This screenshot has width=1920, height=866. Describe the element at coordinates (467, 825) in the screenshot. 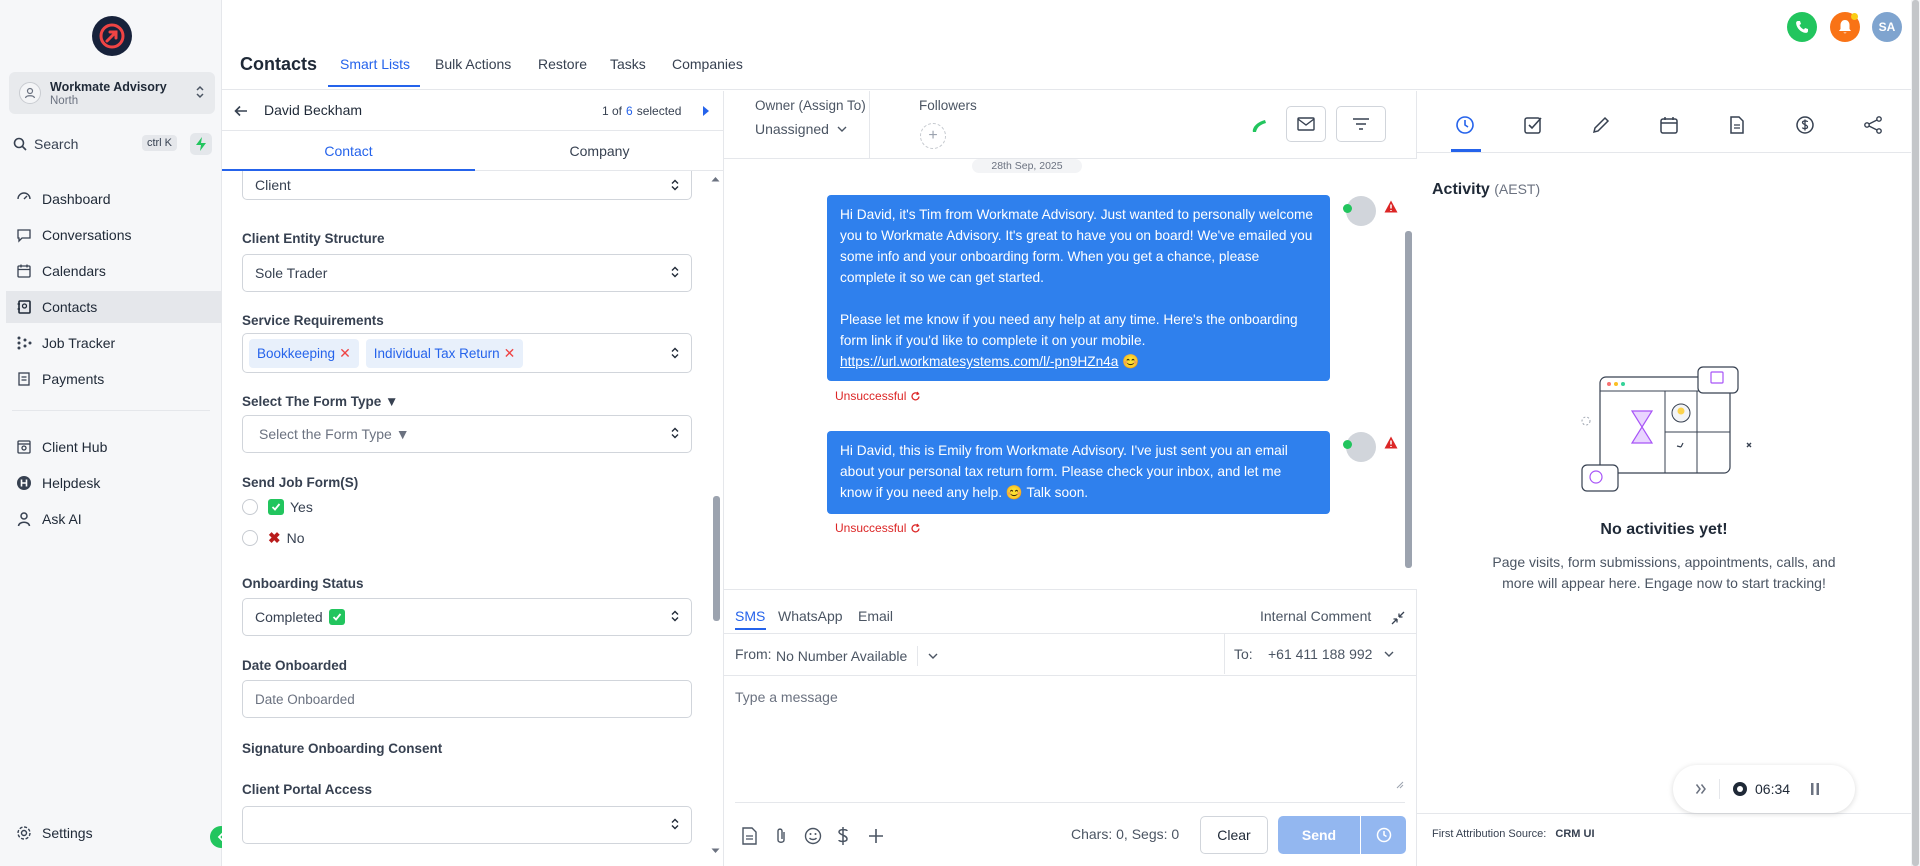

I see `portal-select` at that location.